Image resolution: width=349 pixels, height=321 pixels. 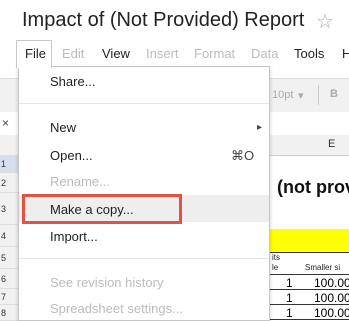 I want to click on menu-tools: Tools, so click(x=309, y=53).